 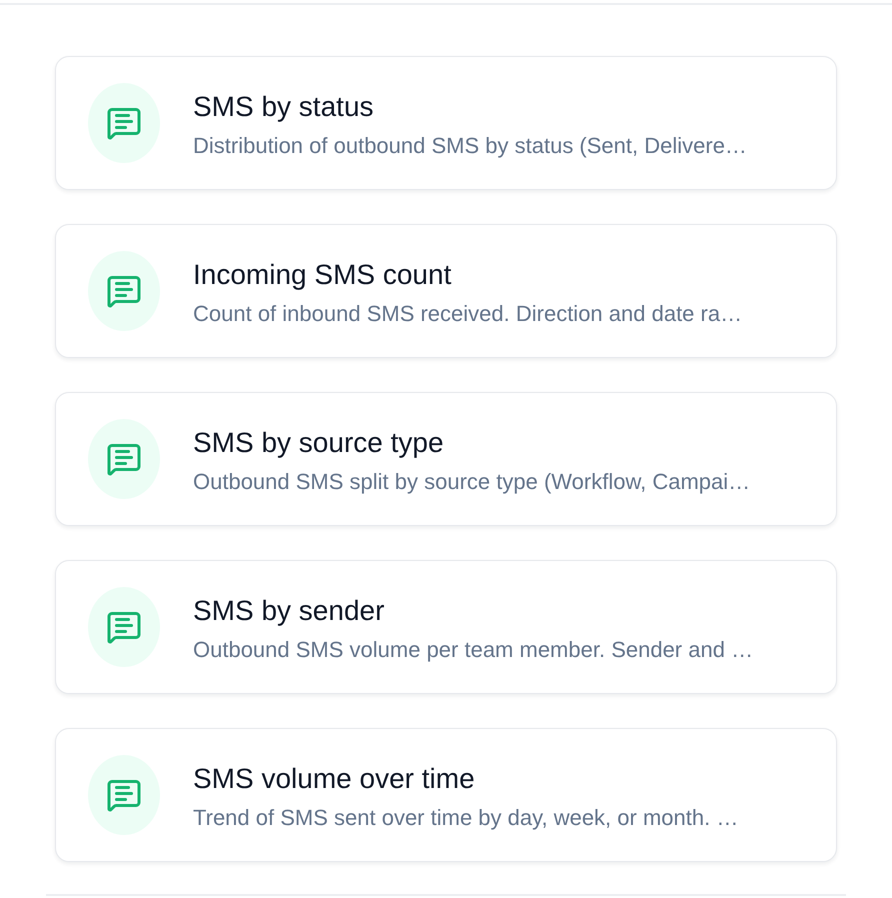 What do you see at coordinates (319, 442) in the screenshot?
I see `report-title: SMS by source type` at bounding box center [319, 442].